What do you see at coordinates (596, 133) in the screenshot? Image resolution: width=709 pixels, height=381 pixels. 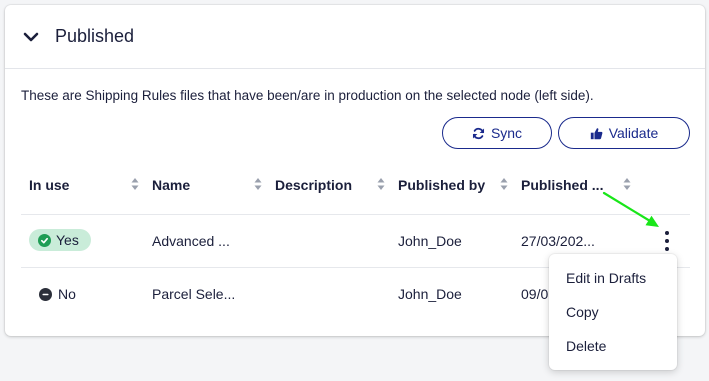 I see `thumbs-up-icon` at bounding box center [596, 133].